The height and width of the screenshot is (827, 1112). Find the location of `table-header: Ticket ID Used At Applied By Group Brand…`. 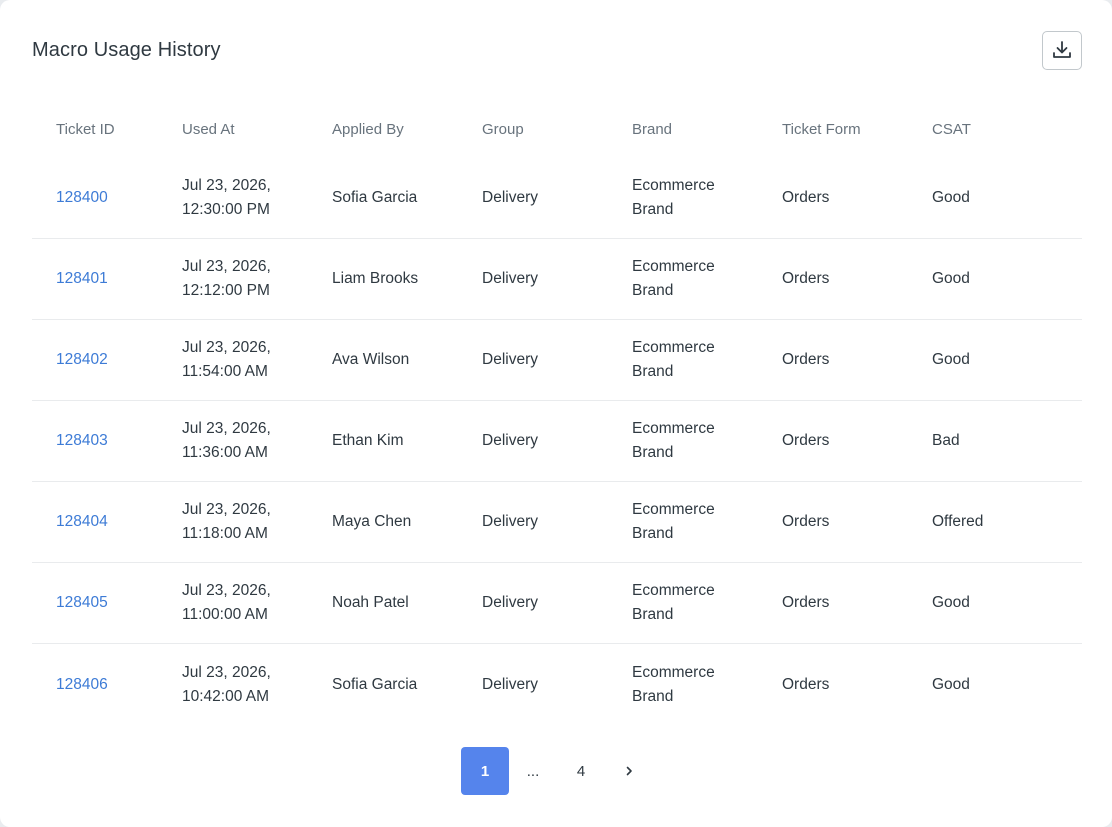

table-header: Ticket ID Used At Applied By Group Brand… is located at coordinates (557, 129).